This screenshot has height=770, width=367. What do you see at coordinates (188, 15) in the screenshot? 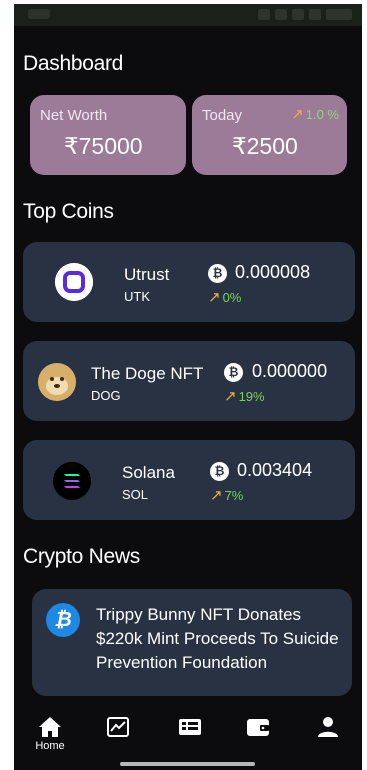
I see `status-bar` at bounding box center [188, 15].